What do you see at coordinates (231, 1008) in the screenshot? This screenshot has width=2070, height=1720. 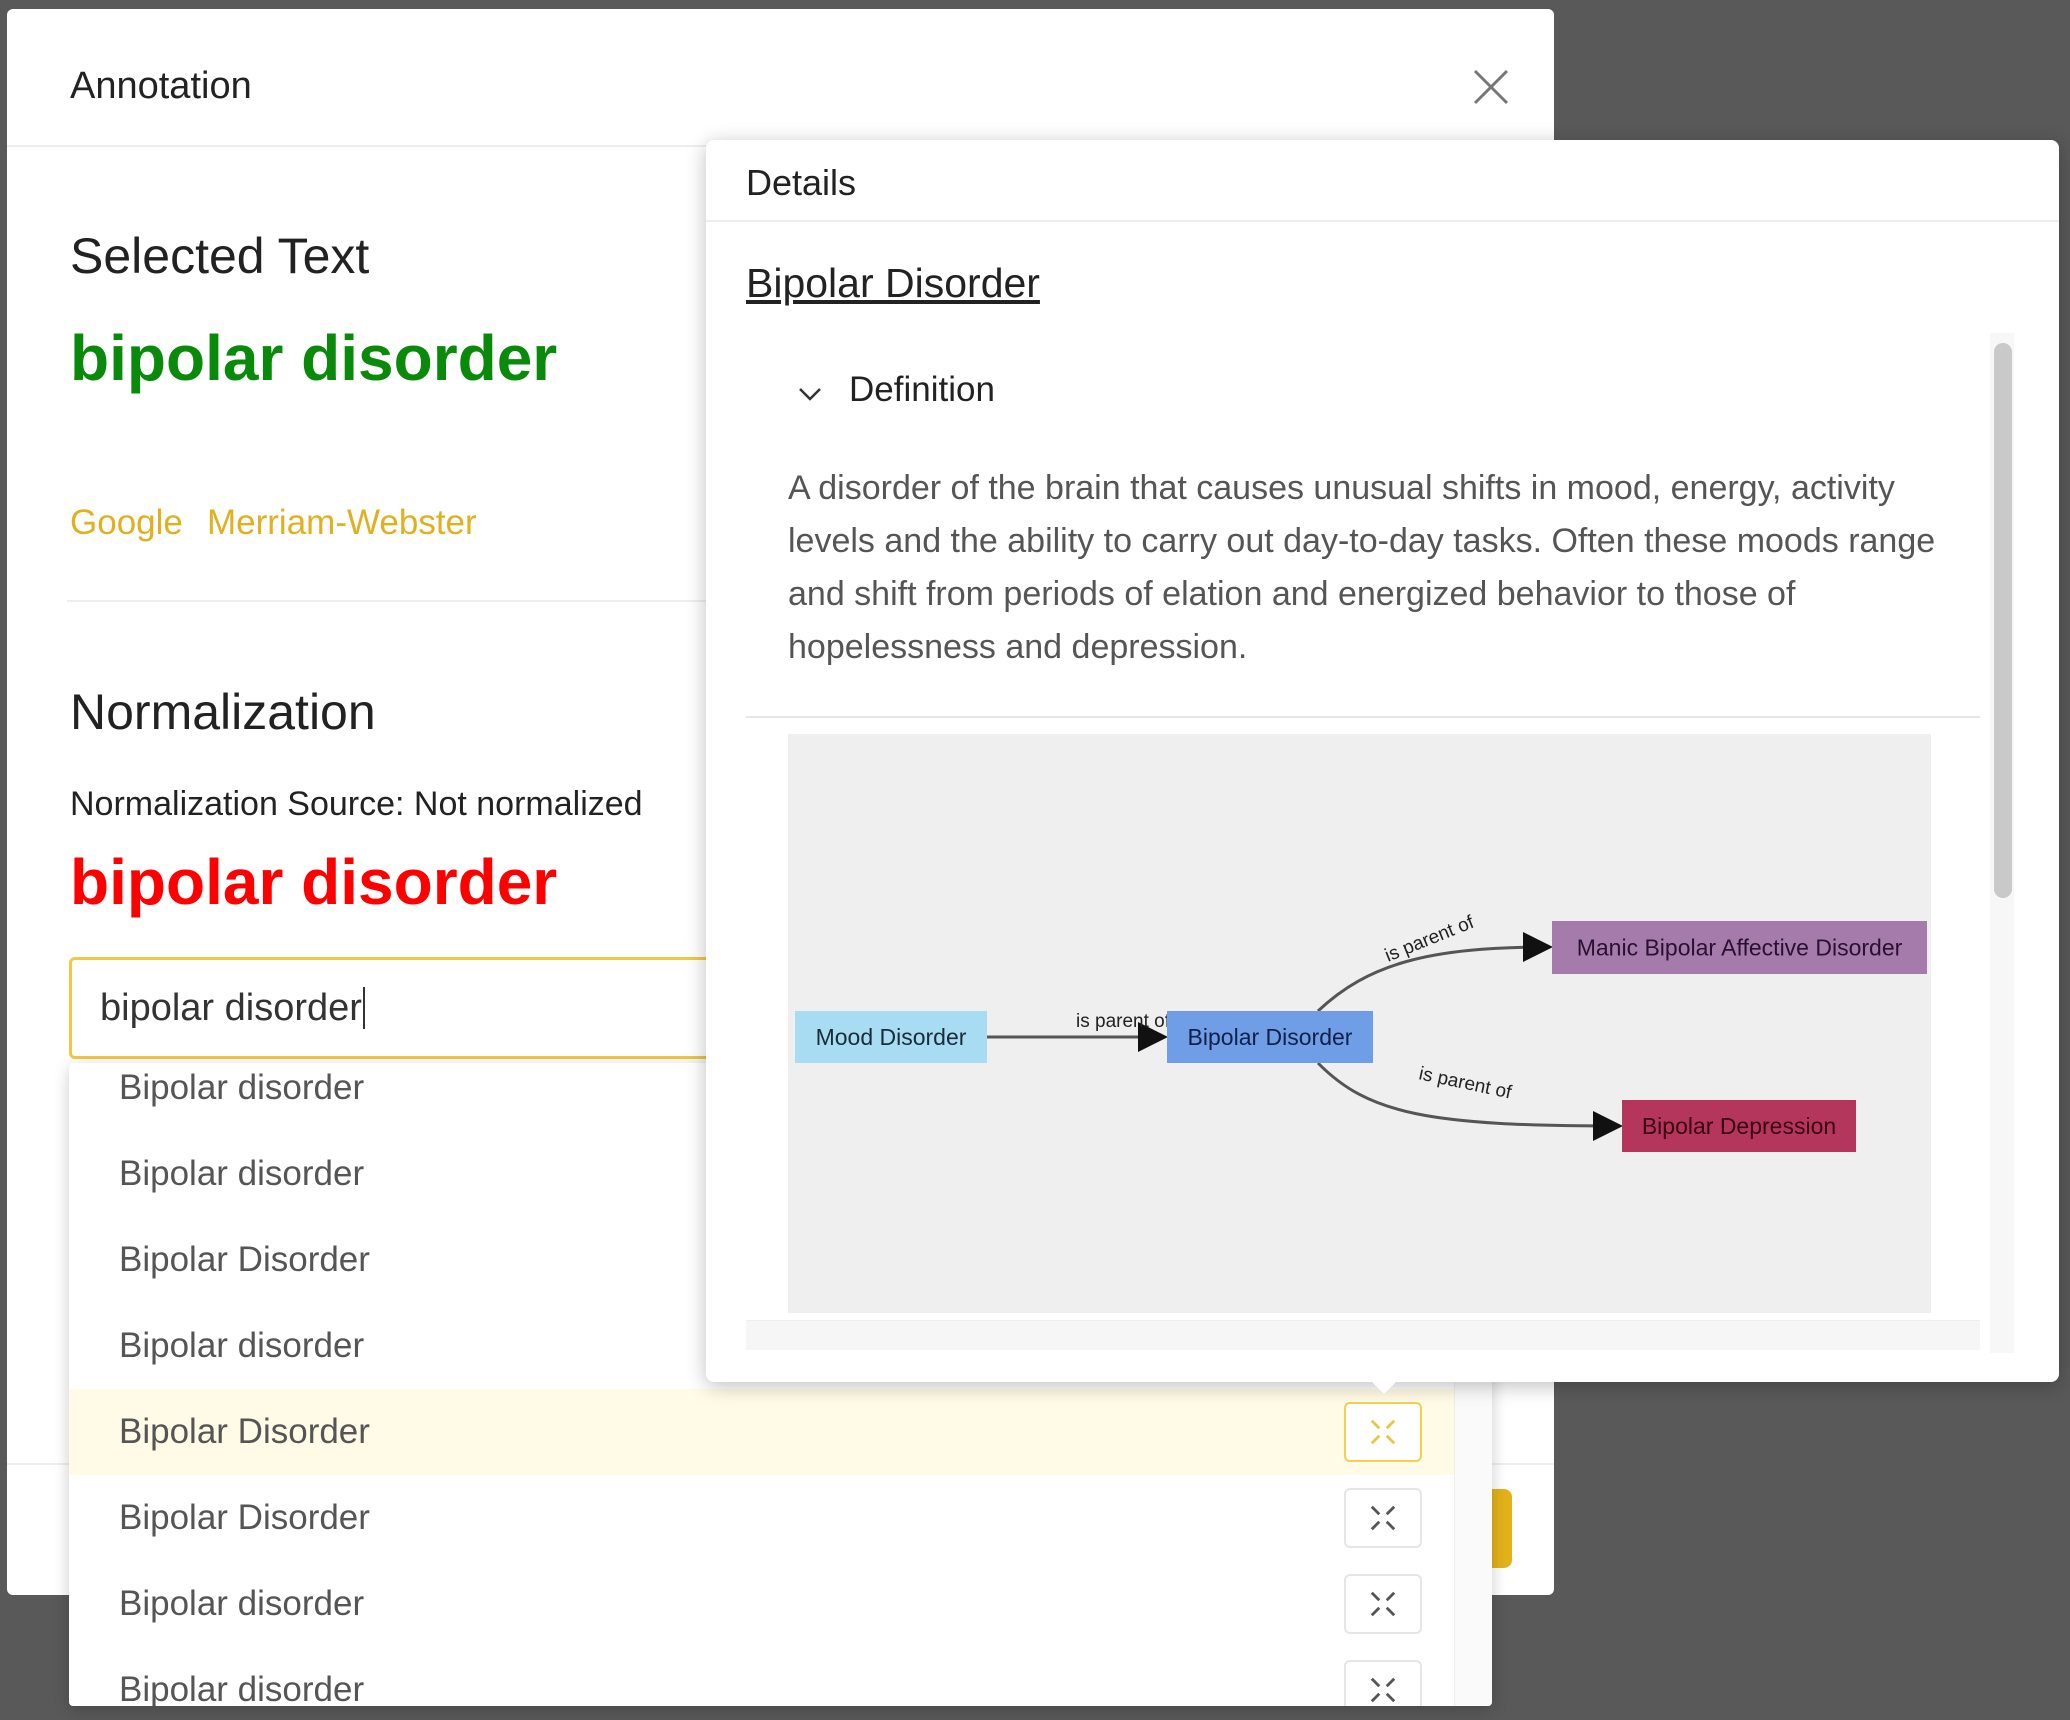 I see `input-value: bipolar disorder` at bounding box center [231, 1008].